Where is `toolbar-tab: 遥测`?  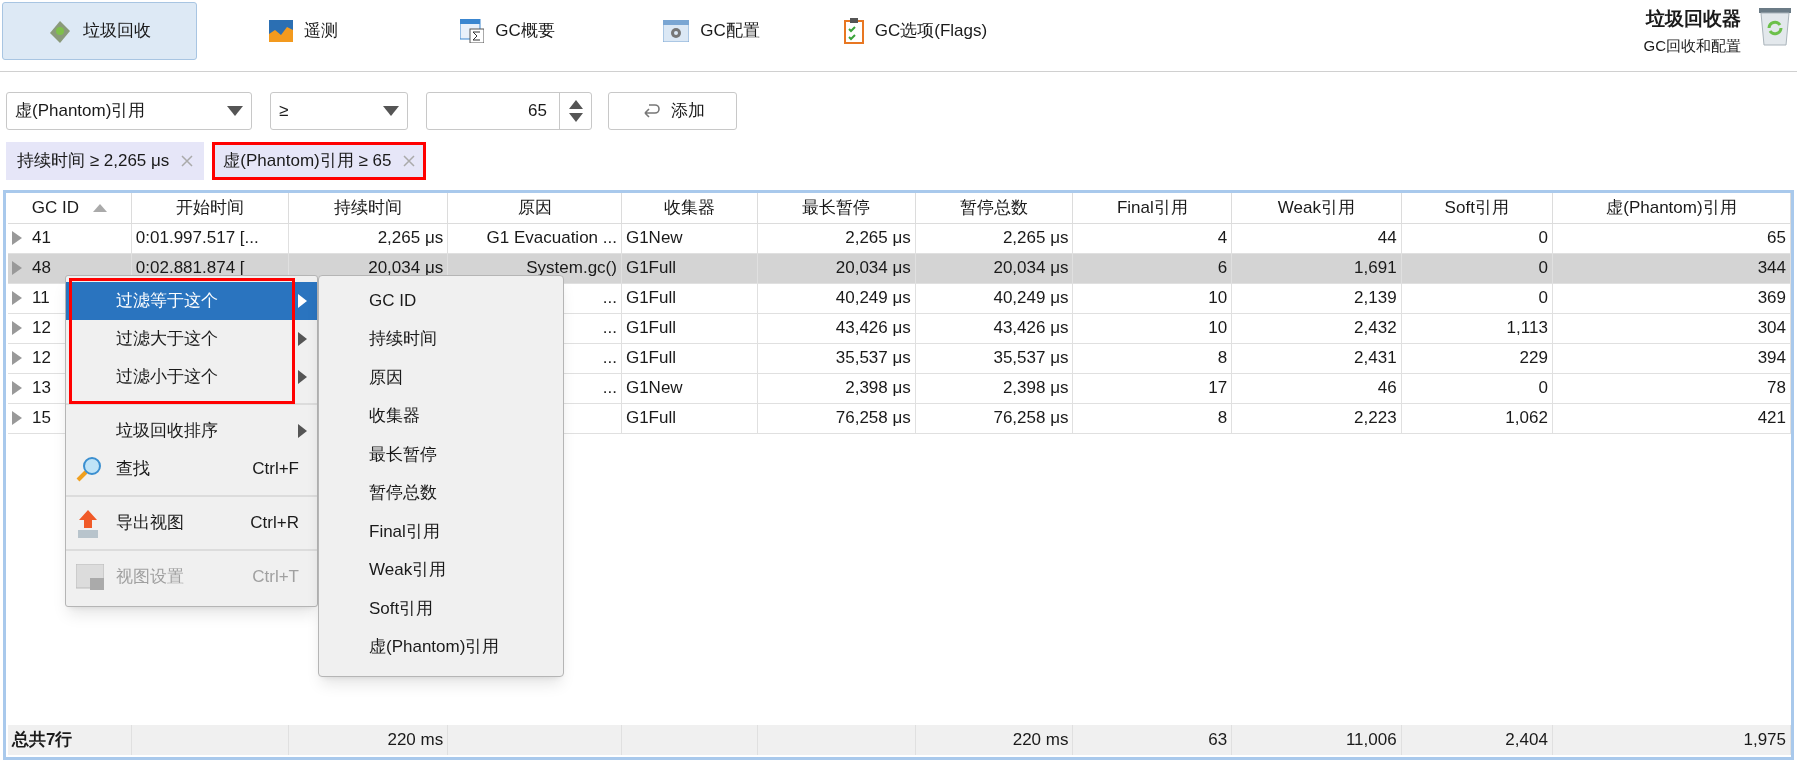
toolbar-tab: 遥测 is located at coordinates (303, 31).